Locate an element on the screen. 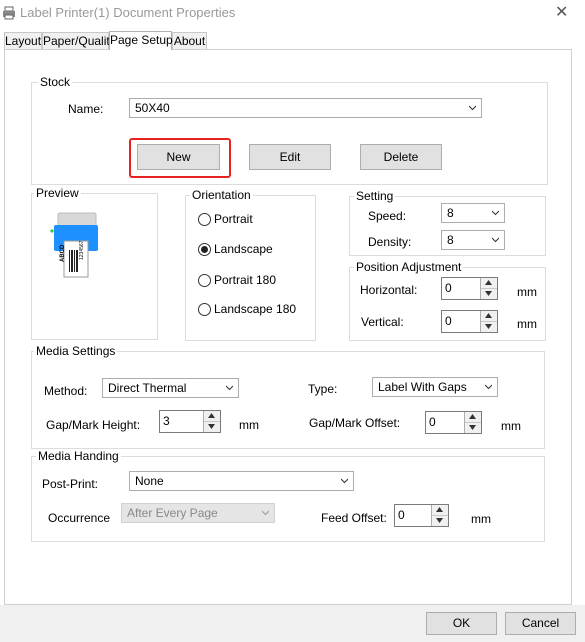 This screenshot has height=642, width=585. media-handing-group is located at coordinates (288, 499).